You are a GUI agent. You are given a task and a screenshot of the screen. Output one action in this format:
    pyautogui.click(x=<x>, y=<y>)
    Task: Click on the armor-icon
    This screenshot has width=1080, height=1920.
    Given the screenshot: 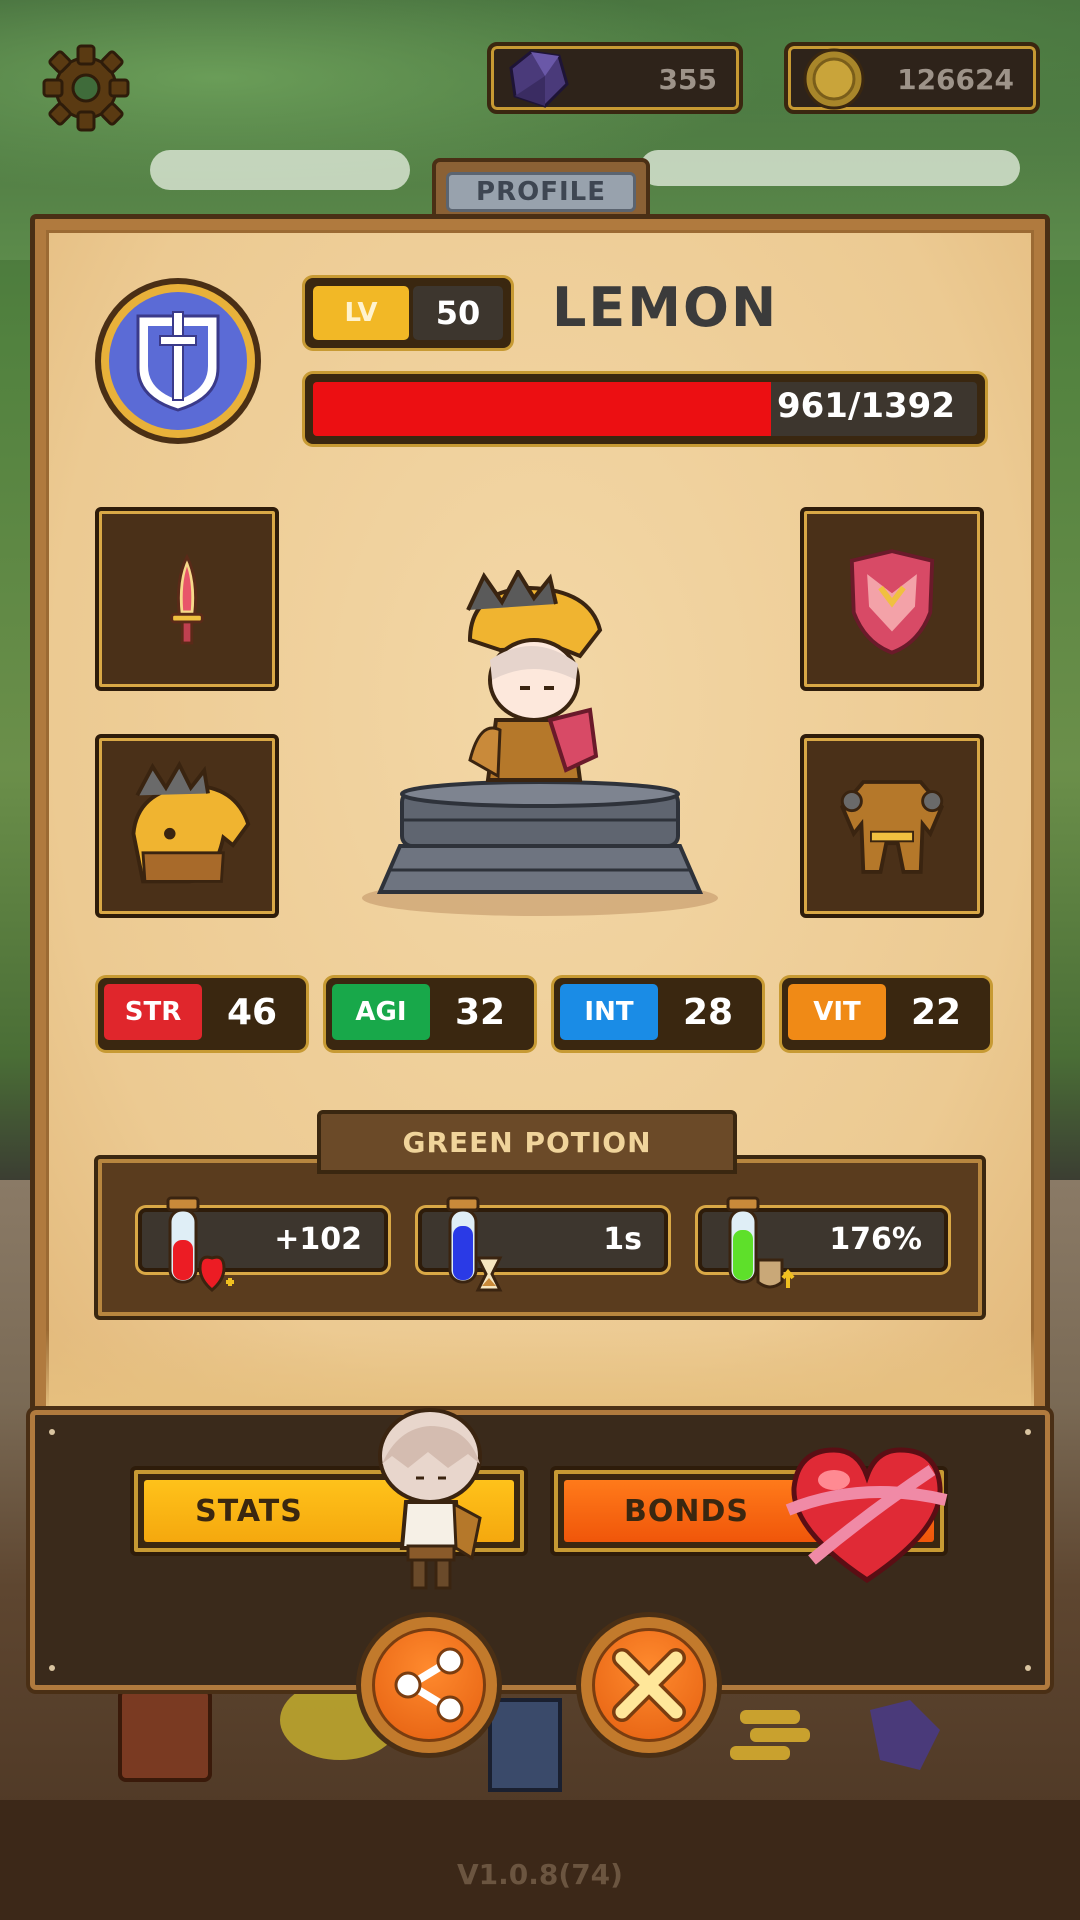 What is the action you would take?
    pyautogui.click(x=892, y=827)
    